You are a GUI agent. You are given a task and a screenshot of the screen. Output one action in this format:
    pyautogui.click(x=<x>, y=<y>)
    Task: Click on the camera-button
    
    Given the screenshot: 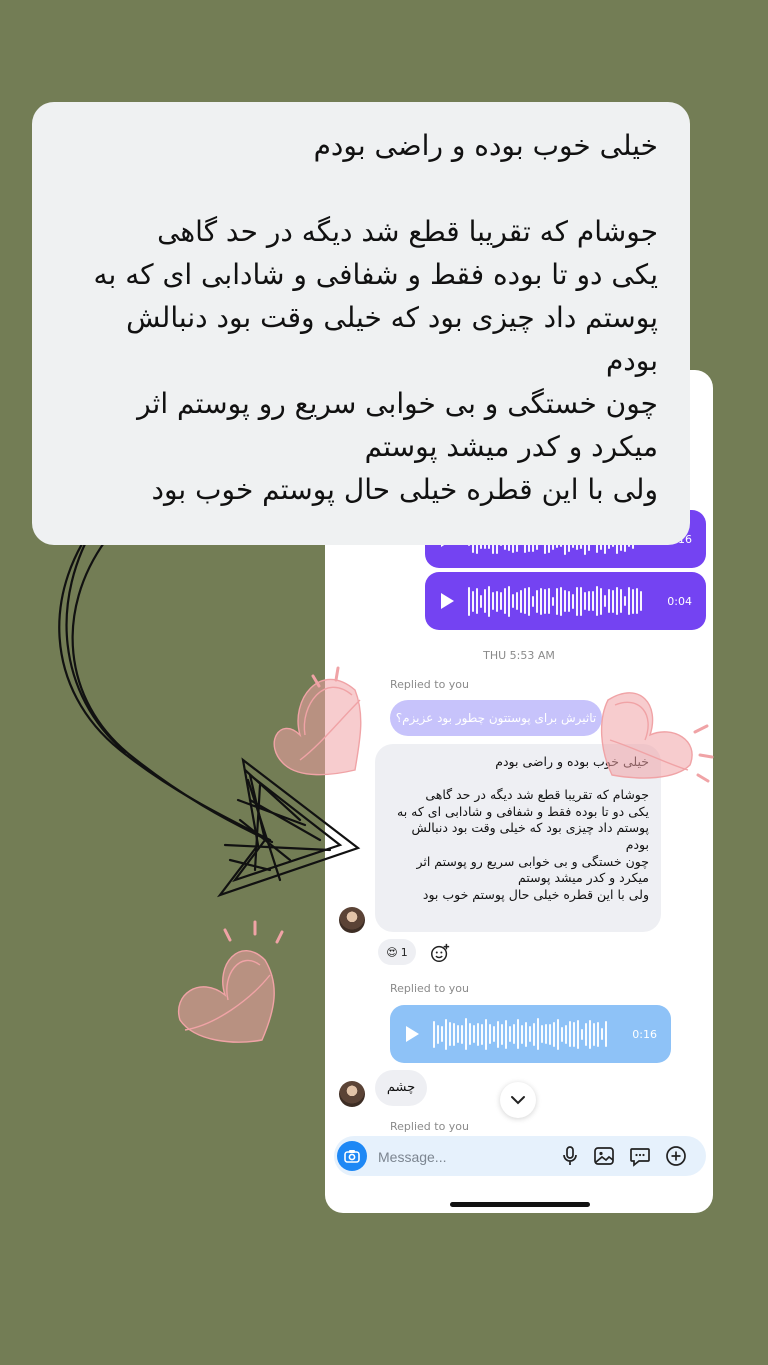 What is the action you would take?
    pyautogui.click(x=352, y=1156)
    